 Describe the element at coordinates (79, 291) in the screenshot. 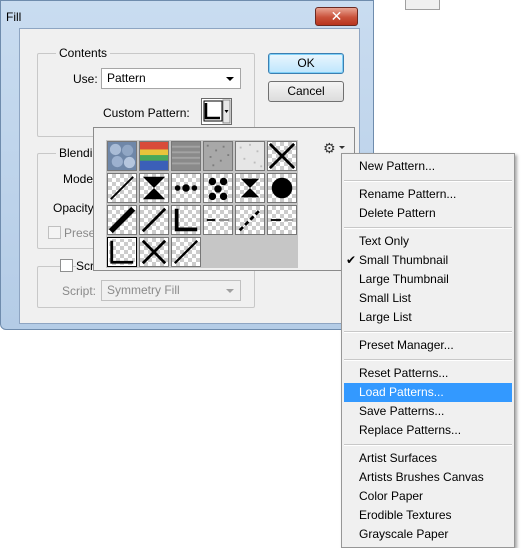

I see `script-label: Script:` at that location.